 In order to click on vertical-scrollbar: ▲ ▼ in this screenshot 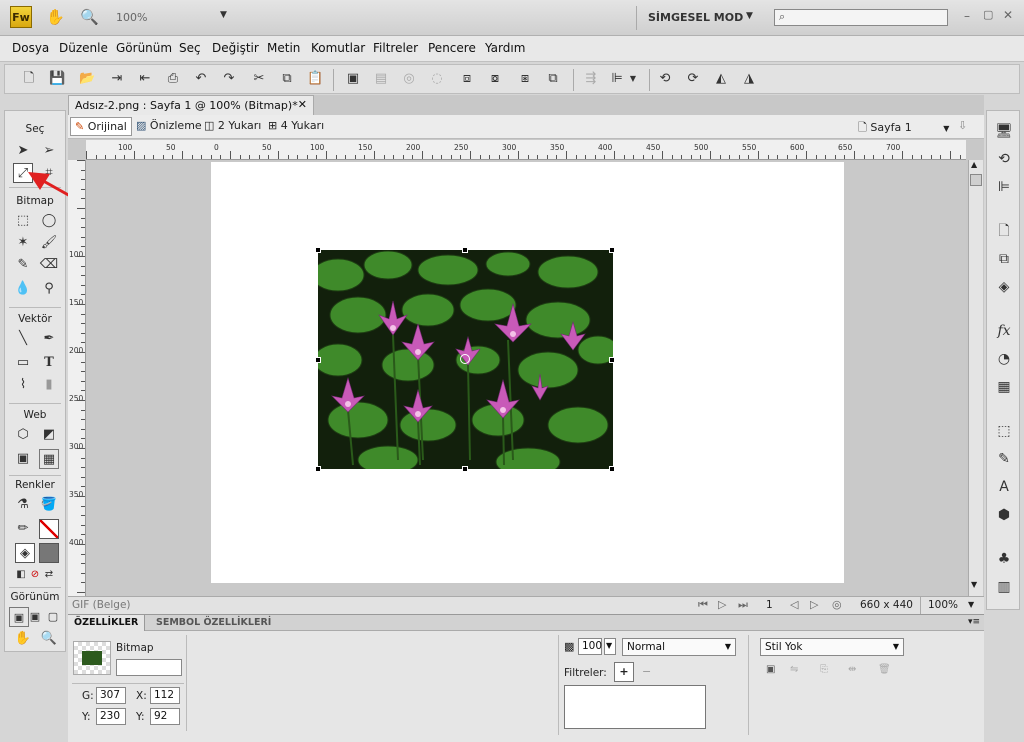, I will do `click(975, 378)`.